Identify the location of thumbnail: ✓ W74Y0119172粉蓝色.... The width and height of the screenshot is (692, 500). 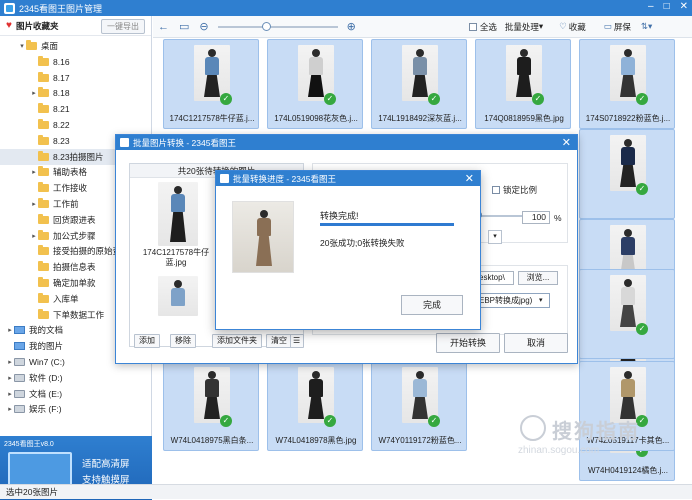
(419, 406).